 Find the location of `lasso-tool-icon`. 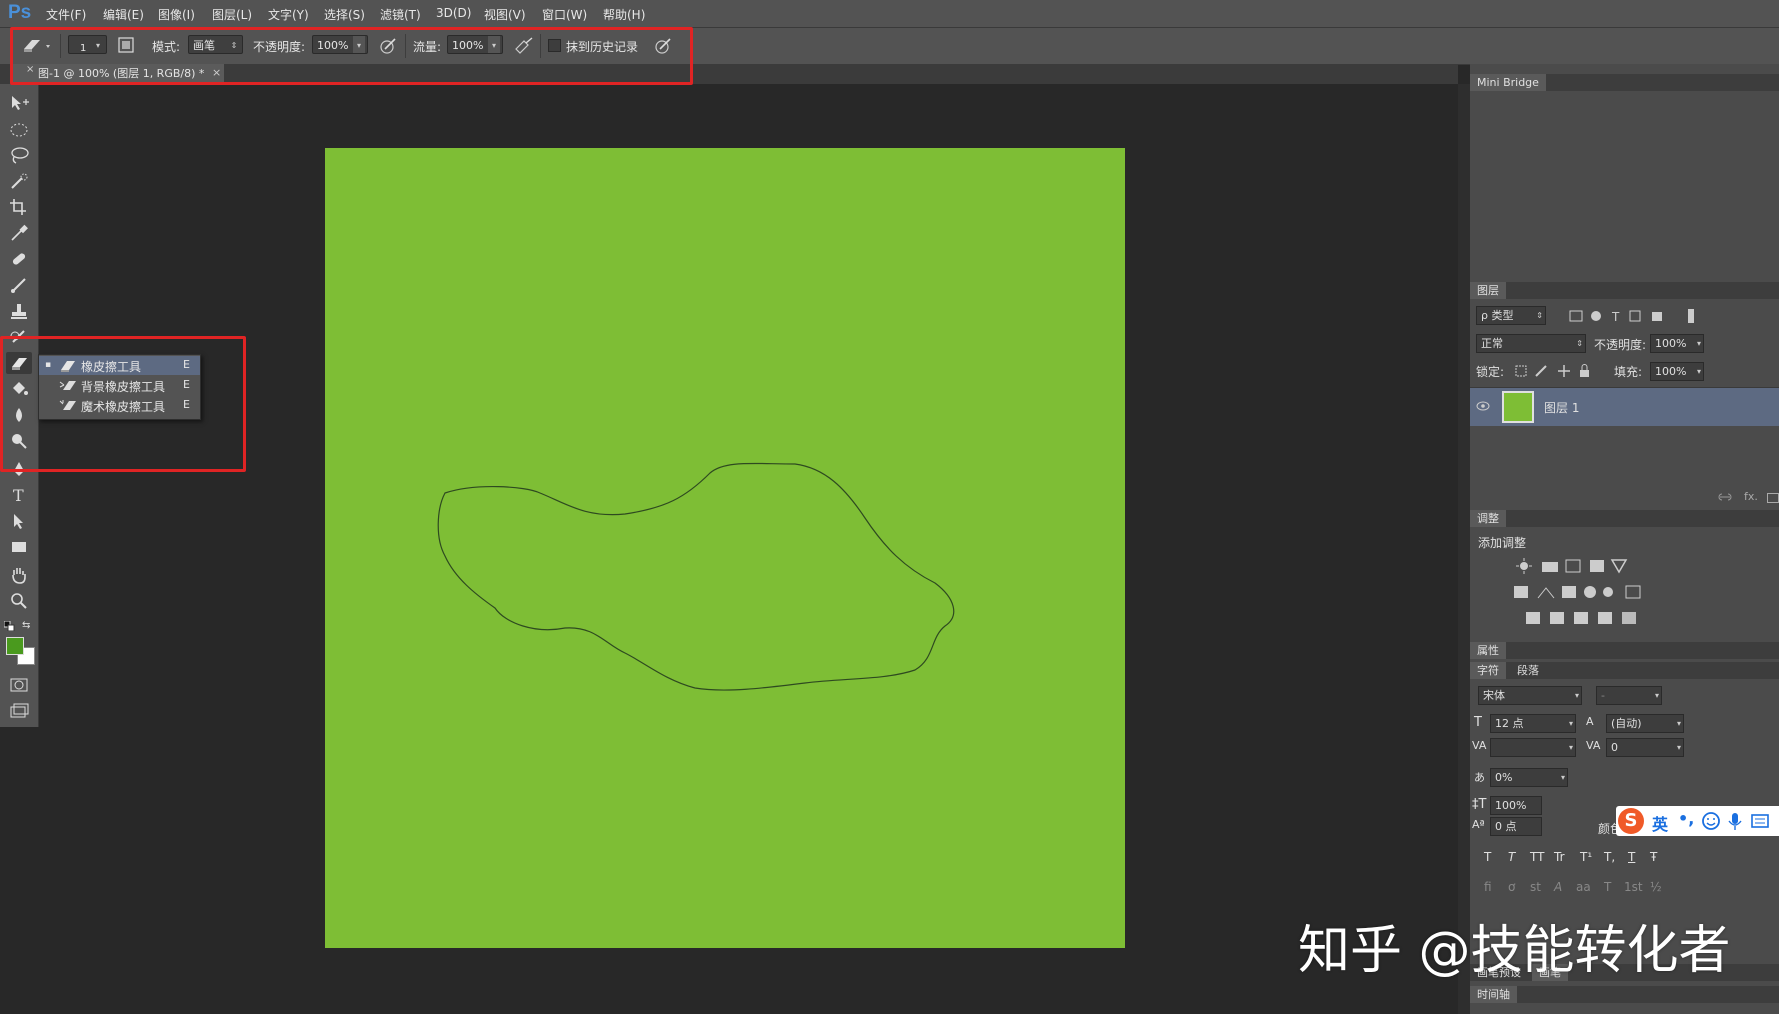

lasso-tool-icon is located at coordinates (20, 155).